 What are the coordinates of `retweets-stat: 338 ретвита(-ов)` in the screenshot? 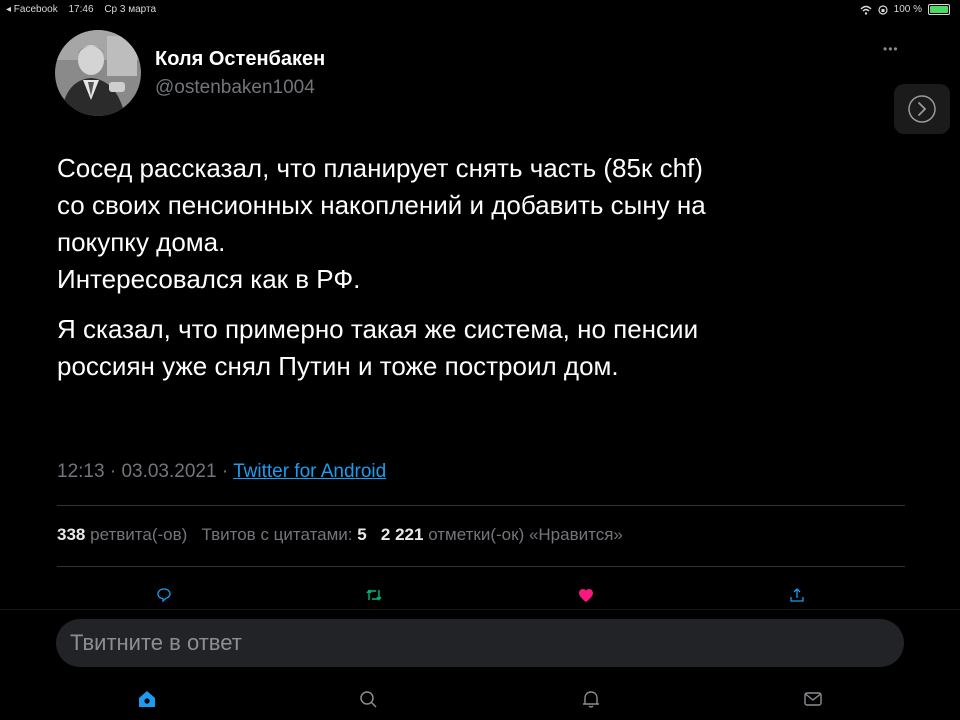 It's located at (122, 534).